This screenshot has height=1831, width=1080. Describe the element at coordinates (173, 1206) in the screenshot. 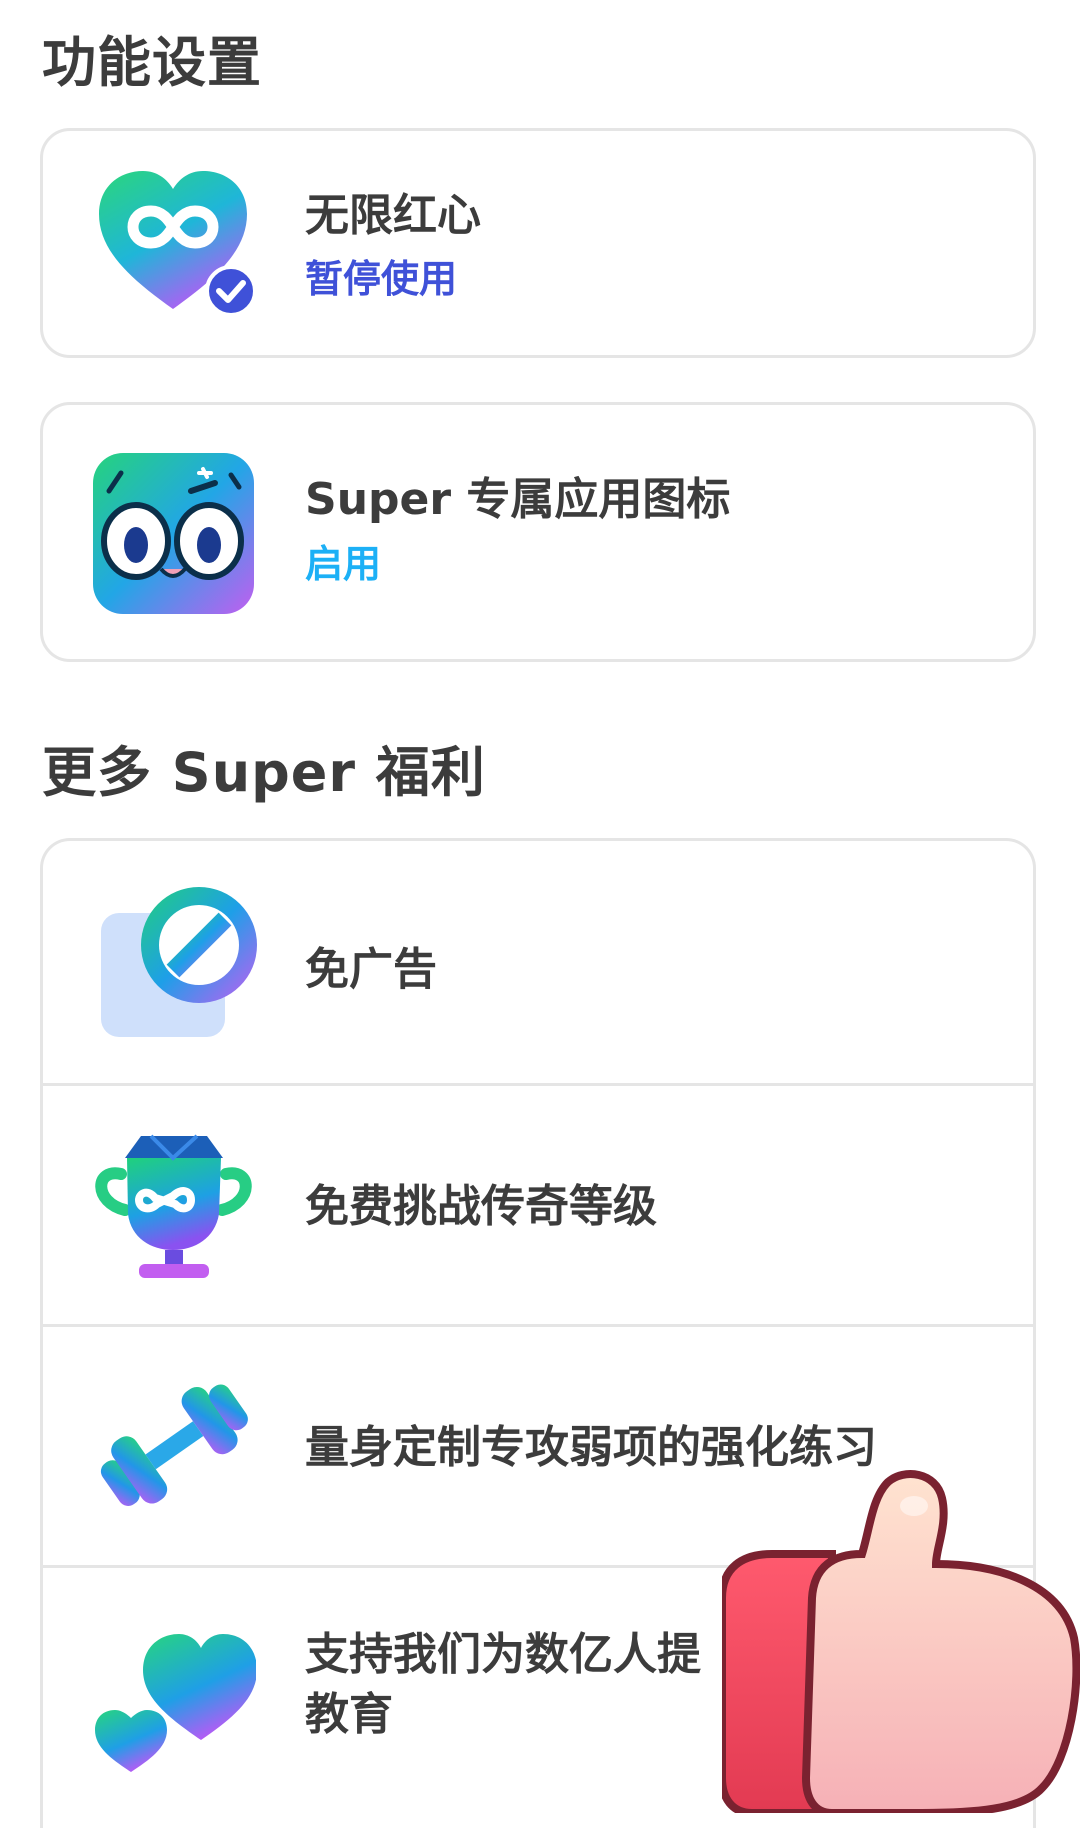

I see `legendary-trophy-icon` at that location.